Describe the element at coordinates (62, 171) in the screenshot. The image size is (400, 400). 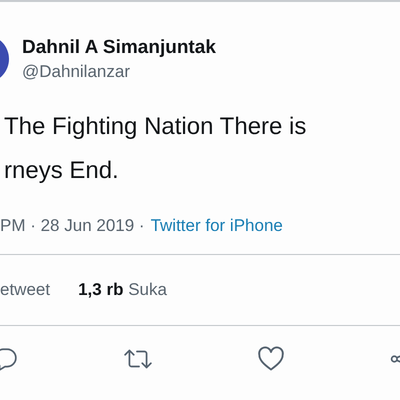
I see `tweet-text: rneys End.` at that location.